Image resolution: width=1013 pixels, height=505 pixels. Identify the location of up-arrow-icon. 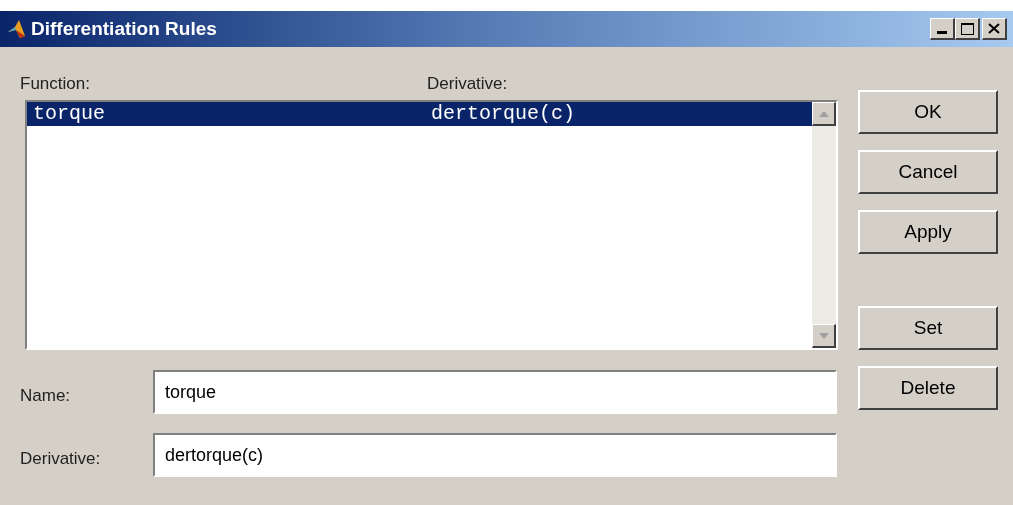
(823, 113).